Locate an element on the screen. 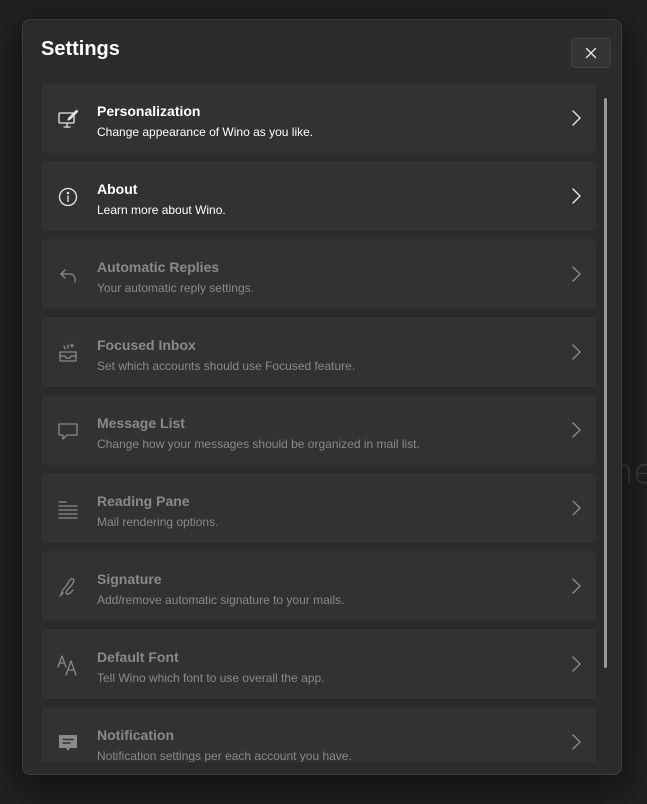  vertical-scrollbar is located at coordinates (605, 383).